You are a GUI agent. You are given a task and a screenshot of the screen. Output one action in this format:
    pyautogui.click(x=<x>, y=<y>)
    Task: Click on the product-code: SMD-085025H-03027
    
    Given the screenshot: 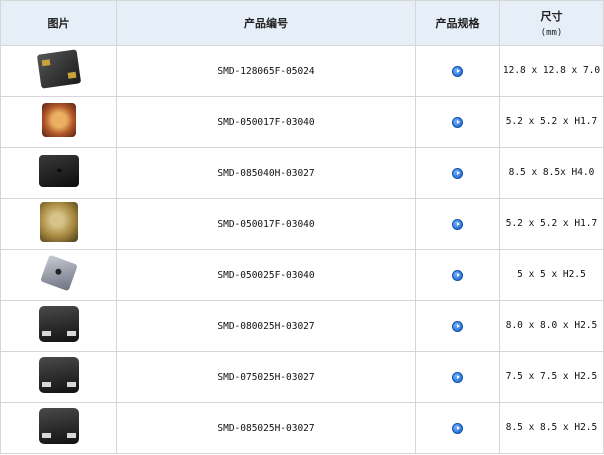 What is the action you would take?
    pyautogui.click(x=266, y=428)
    